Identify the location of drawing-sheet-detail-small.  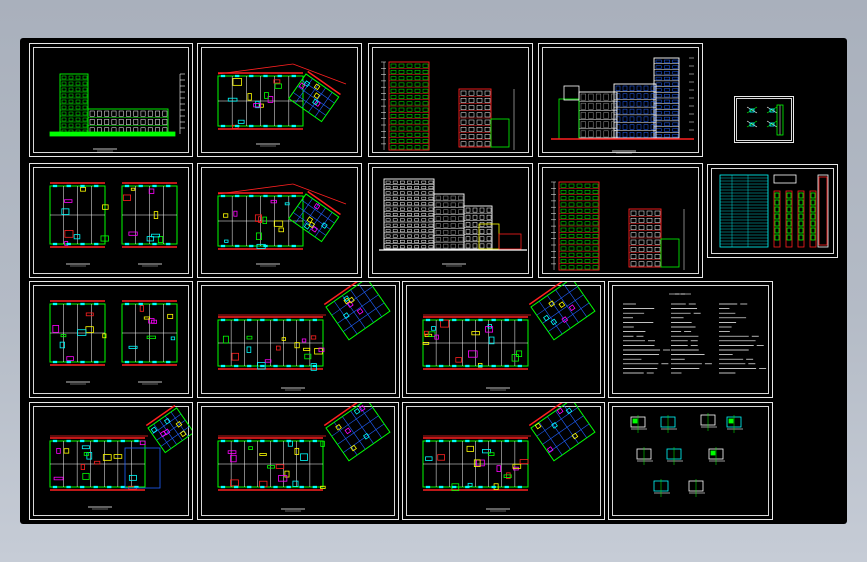
(764, 119).